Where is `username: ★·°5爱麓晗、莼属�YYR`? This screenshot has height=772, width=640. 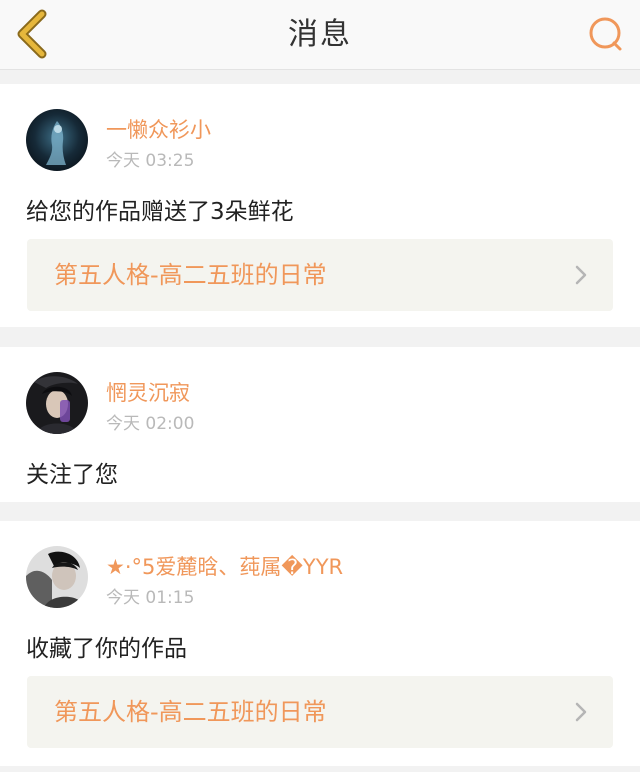
username: ★·°5爱麓晗、莼属�YYR is located at coordinates (224, 566).